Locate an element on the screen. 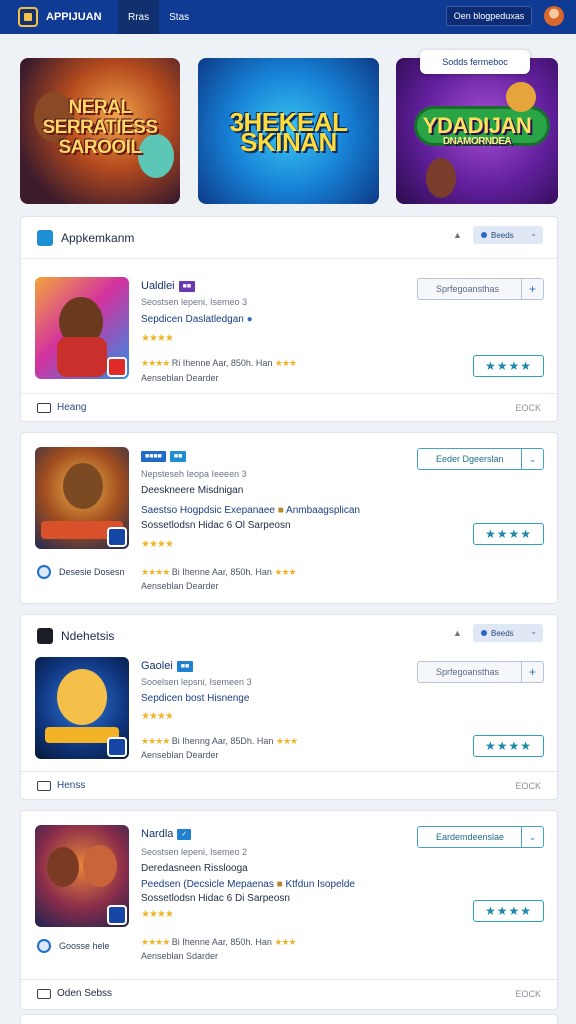  game-title: Nardla ✓ is located at coordinates (166, 834).